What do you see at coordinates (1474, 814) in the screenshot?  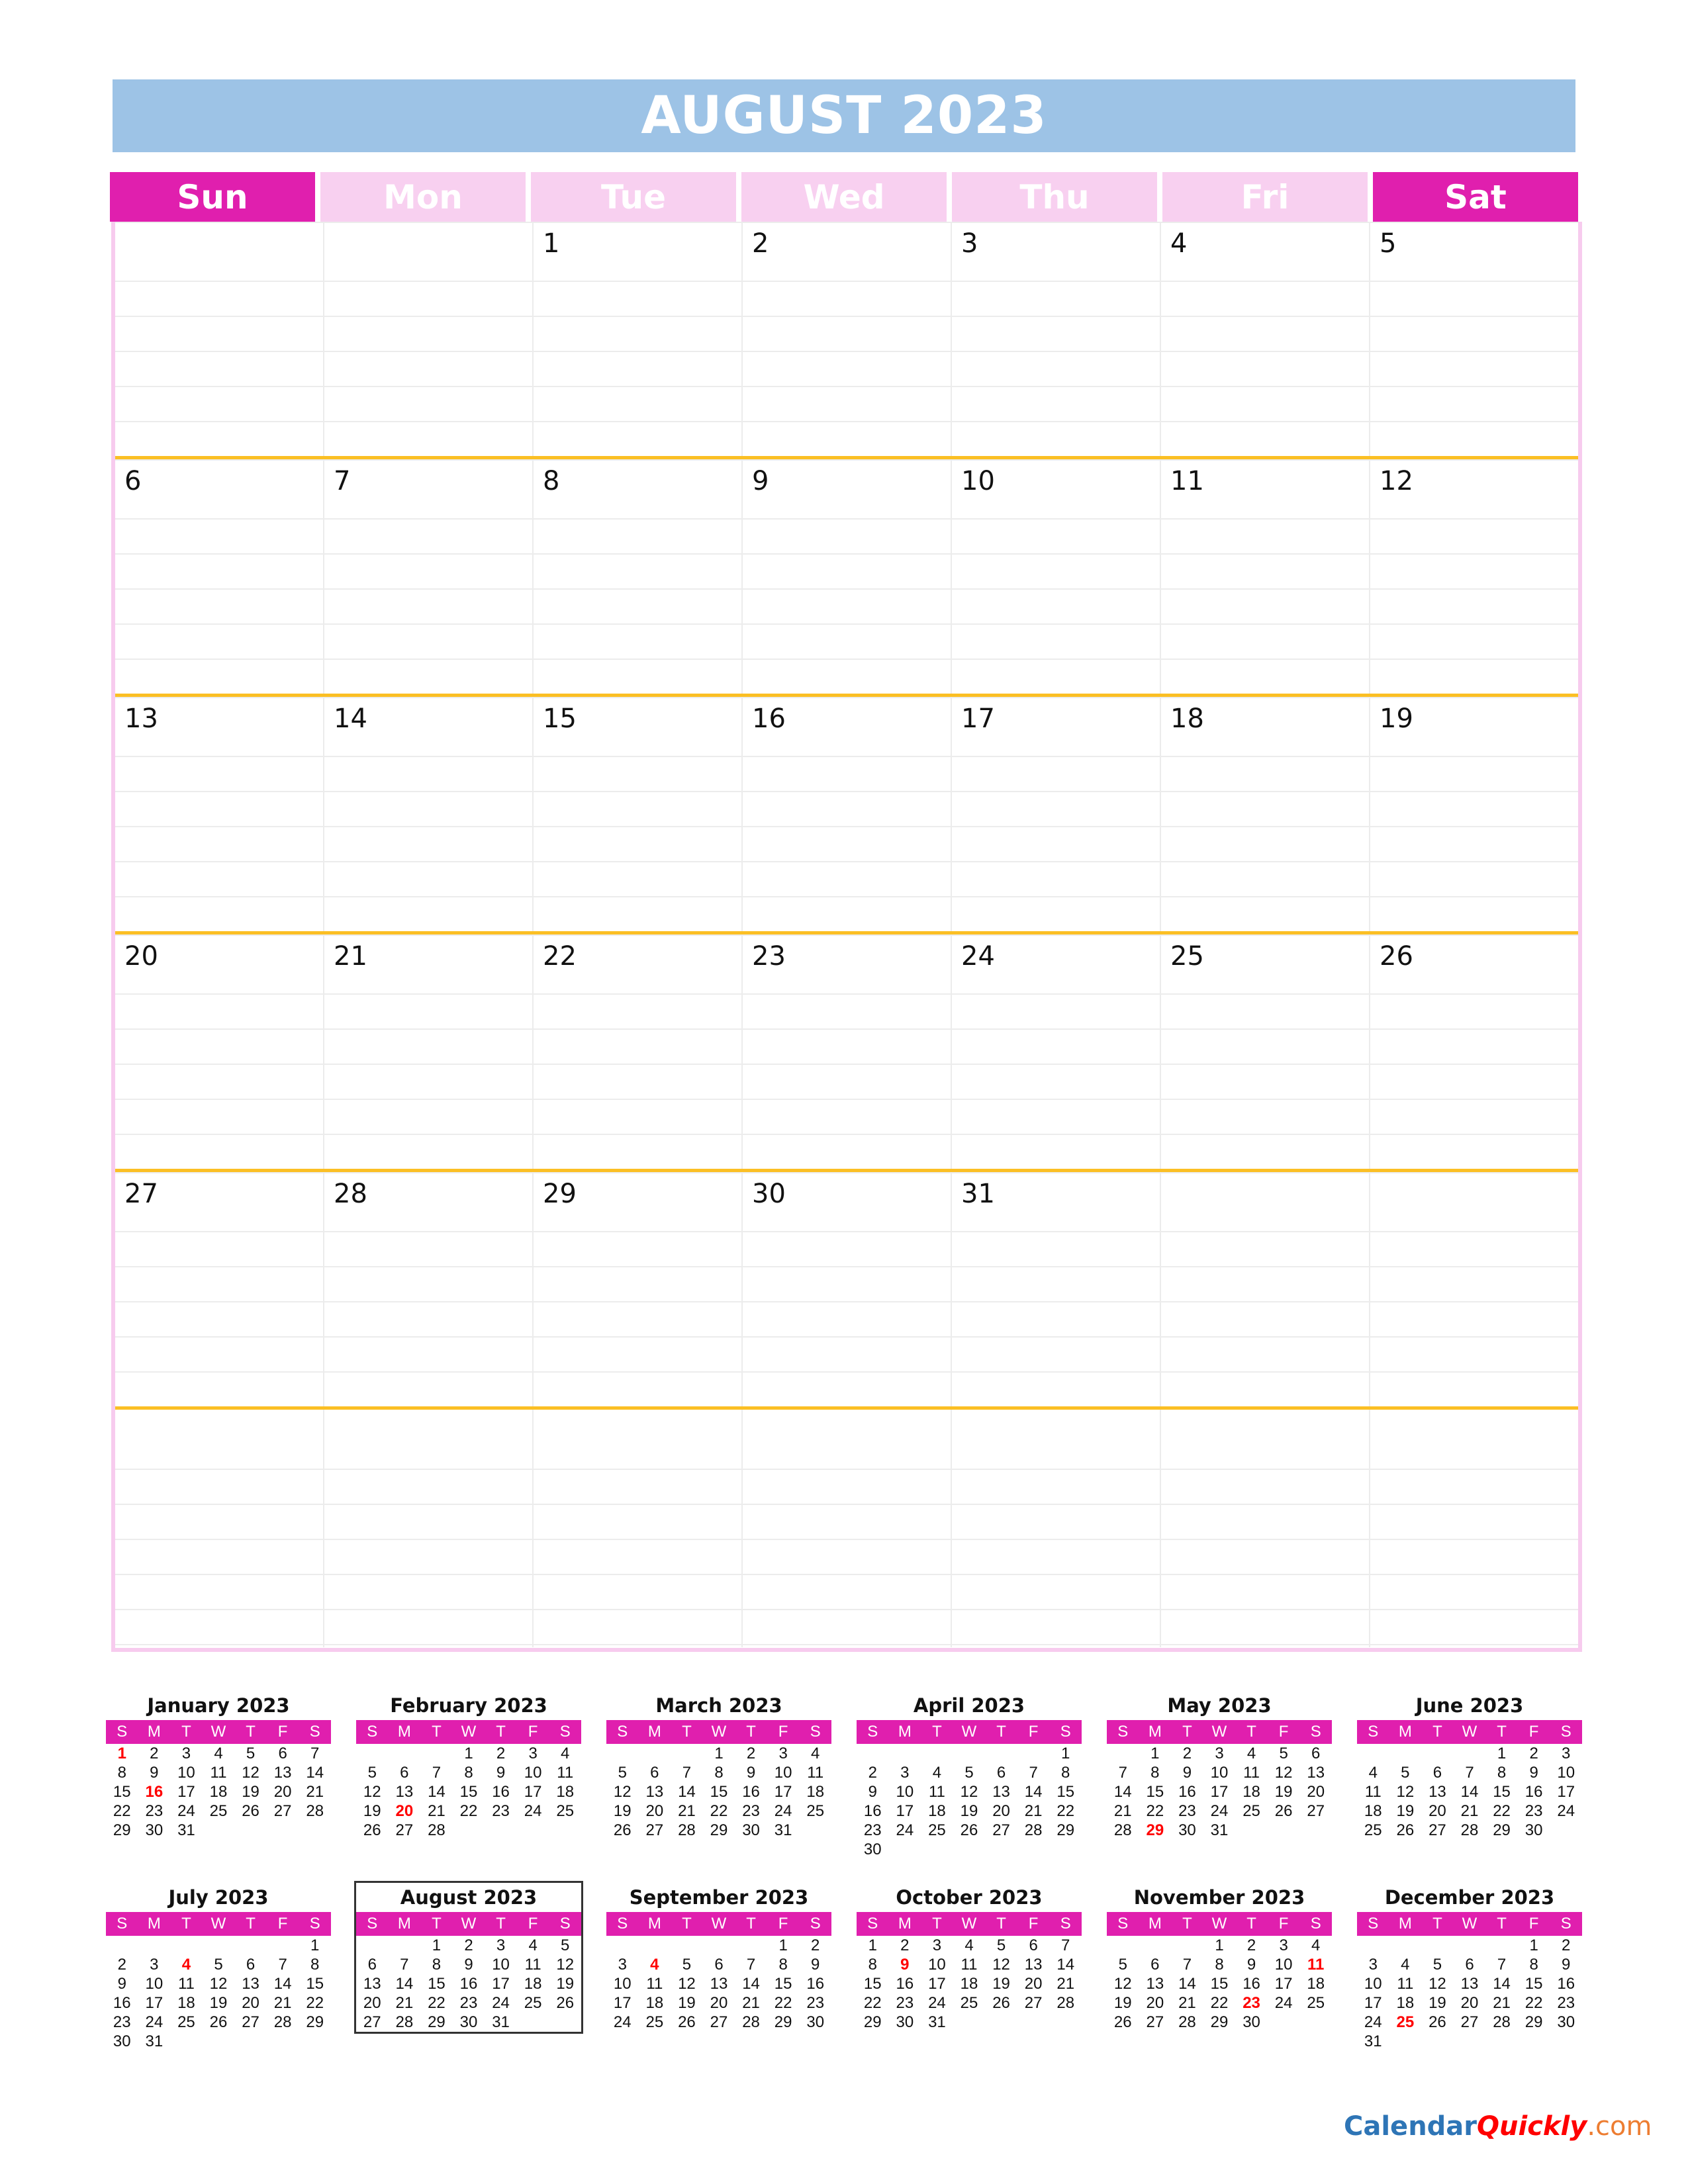 I see `day-cell: 19` at bounding box center [1474, 814].